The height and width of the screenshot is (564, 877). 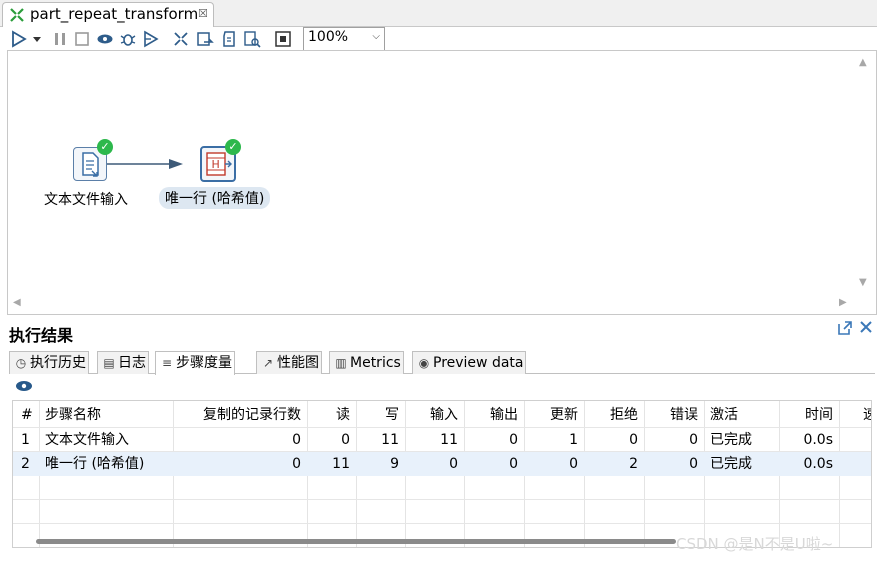 What do you see at coordinates (469, 362) in the screenshot?
I see `tab-preview-data: ◉ Preview data` at bounding box center [469, 362].